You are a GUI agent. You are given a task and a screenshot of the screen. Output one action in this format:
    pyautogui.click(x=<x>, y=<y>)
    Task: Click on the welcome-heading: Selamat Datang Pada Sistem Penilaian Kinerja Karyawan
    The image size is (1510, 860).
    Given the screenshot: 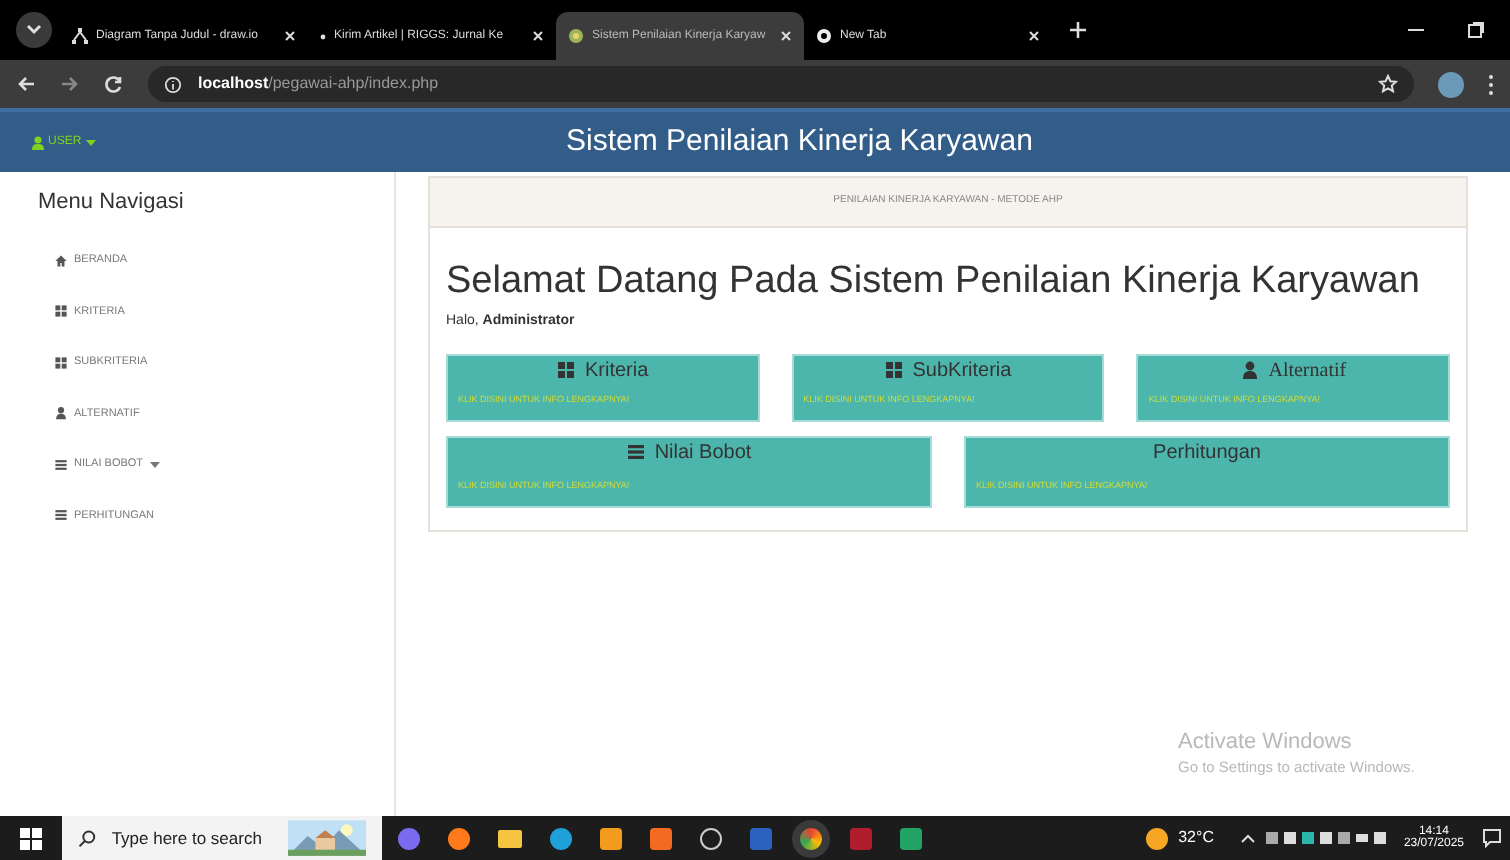 What is the action you would take?
    pyautogui.click(x=934, y=281)
    